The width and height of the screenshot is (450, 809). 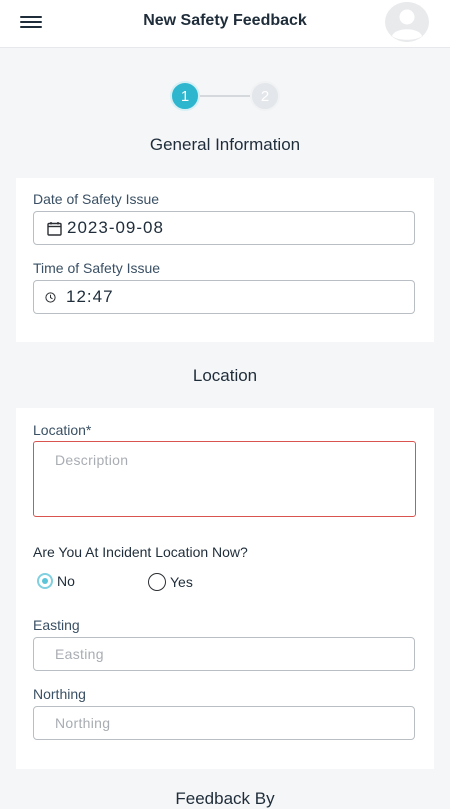 I want to click on incident-location-question: Are You At Incident Location Now?, so click(x=140, y=552).